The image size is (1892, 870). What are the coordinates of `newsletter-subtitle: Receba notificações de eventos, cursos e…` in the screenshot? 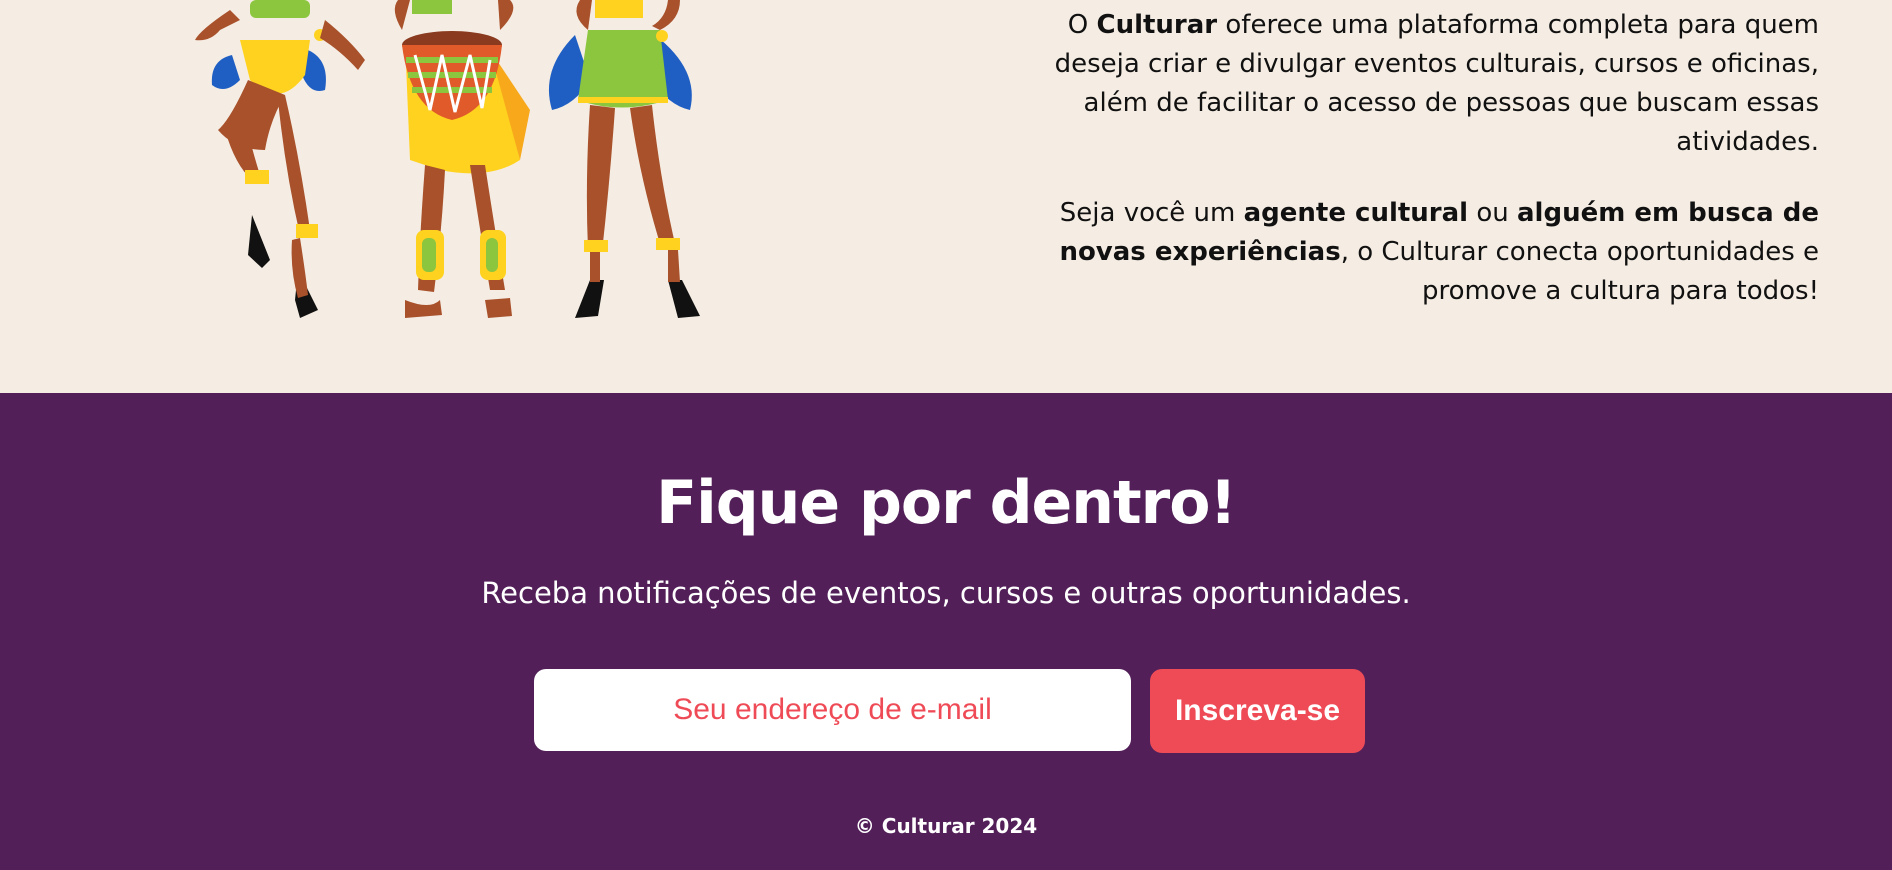 It's located at (946, 593).